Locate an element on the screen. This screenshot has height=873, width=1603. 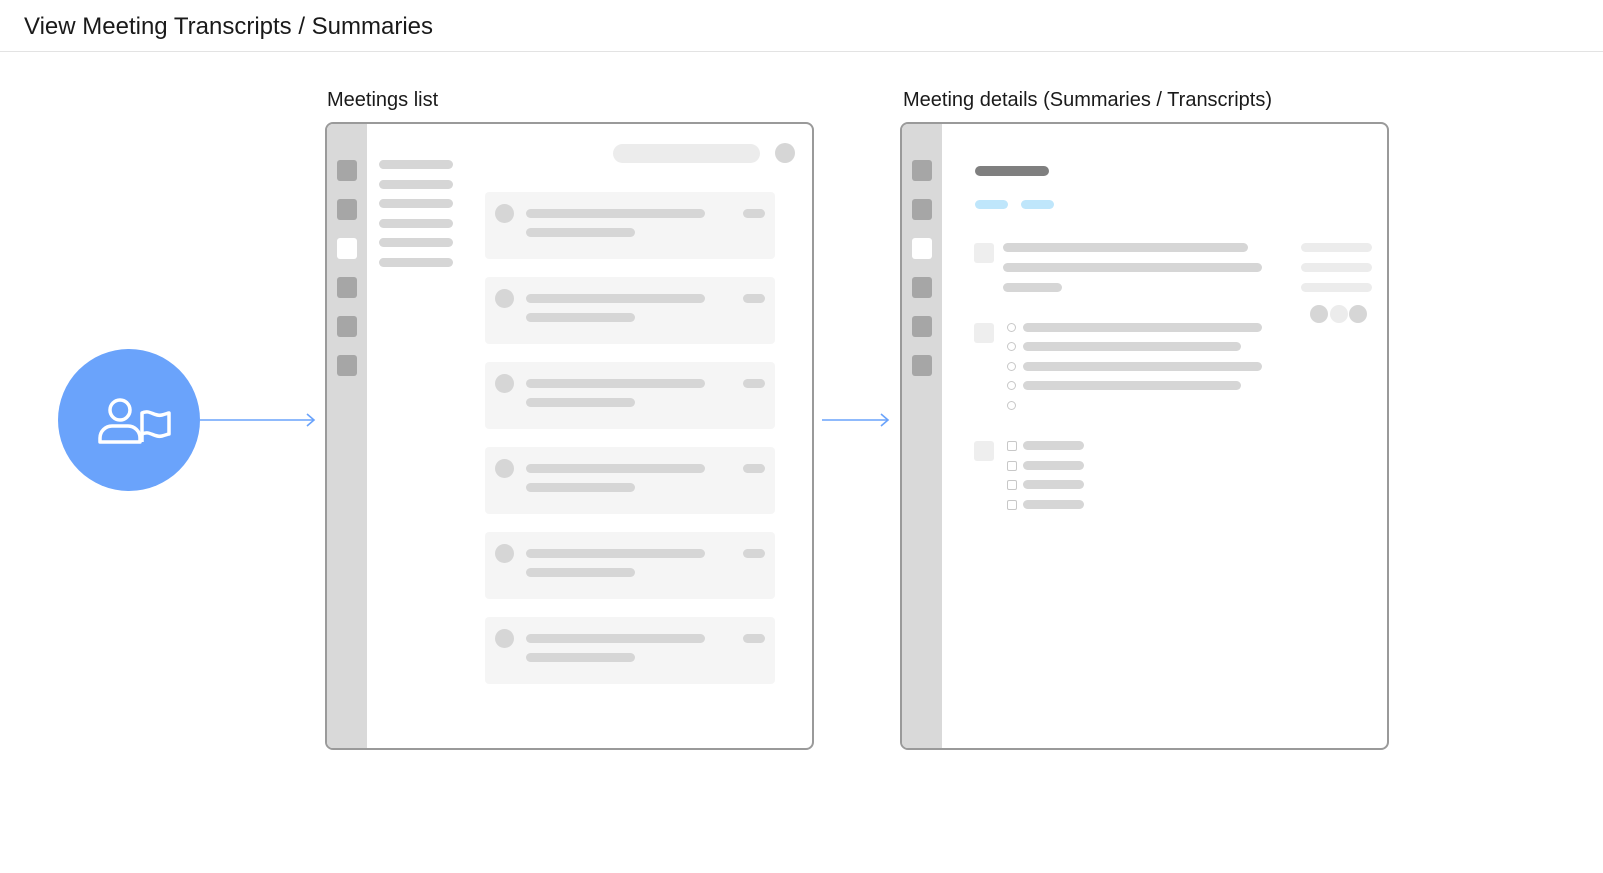
meetings-list-label: Meetings list is located at coordinates (383, 100).